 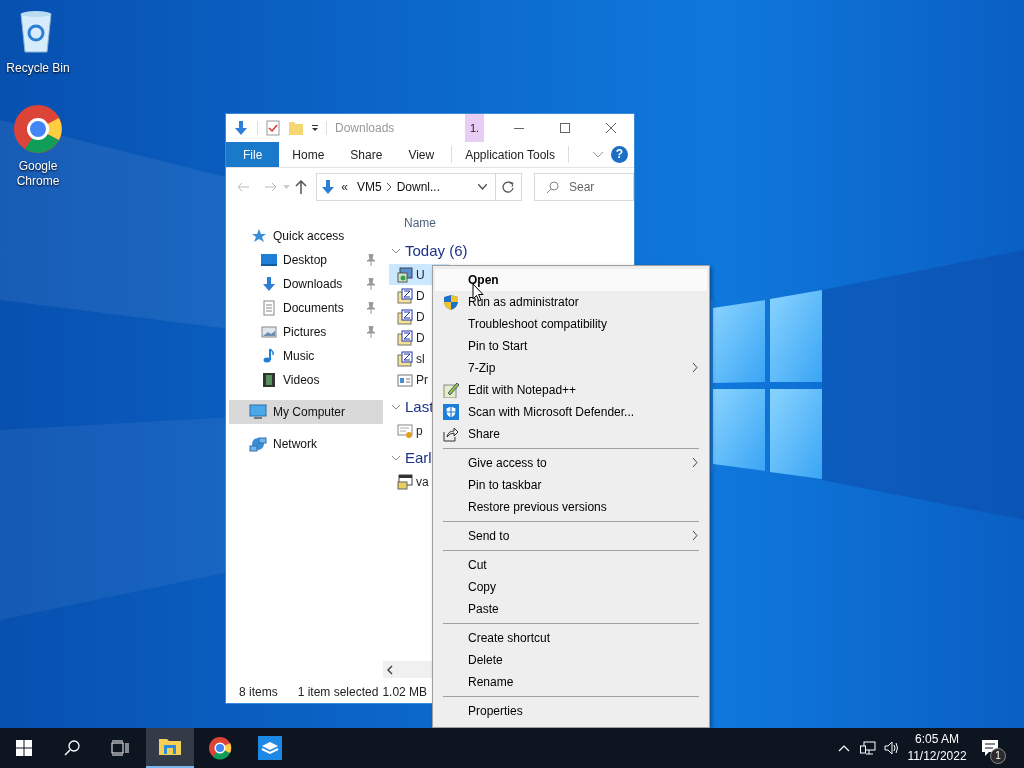 I want to click on notification-count: 1, so click(x=998, y=756).